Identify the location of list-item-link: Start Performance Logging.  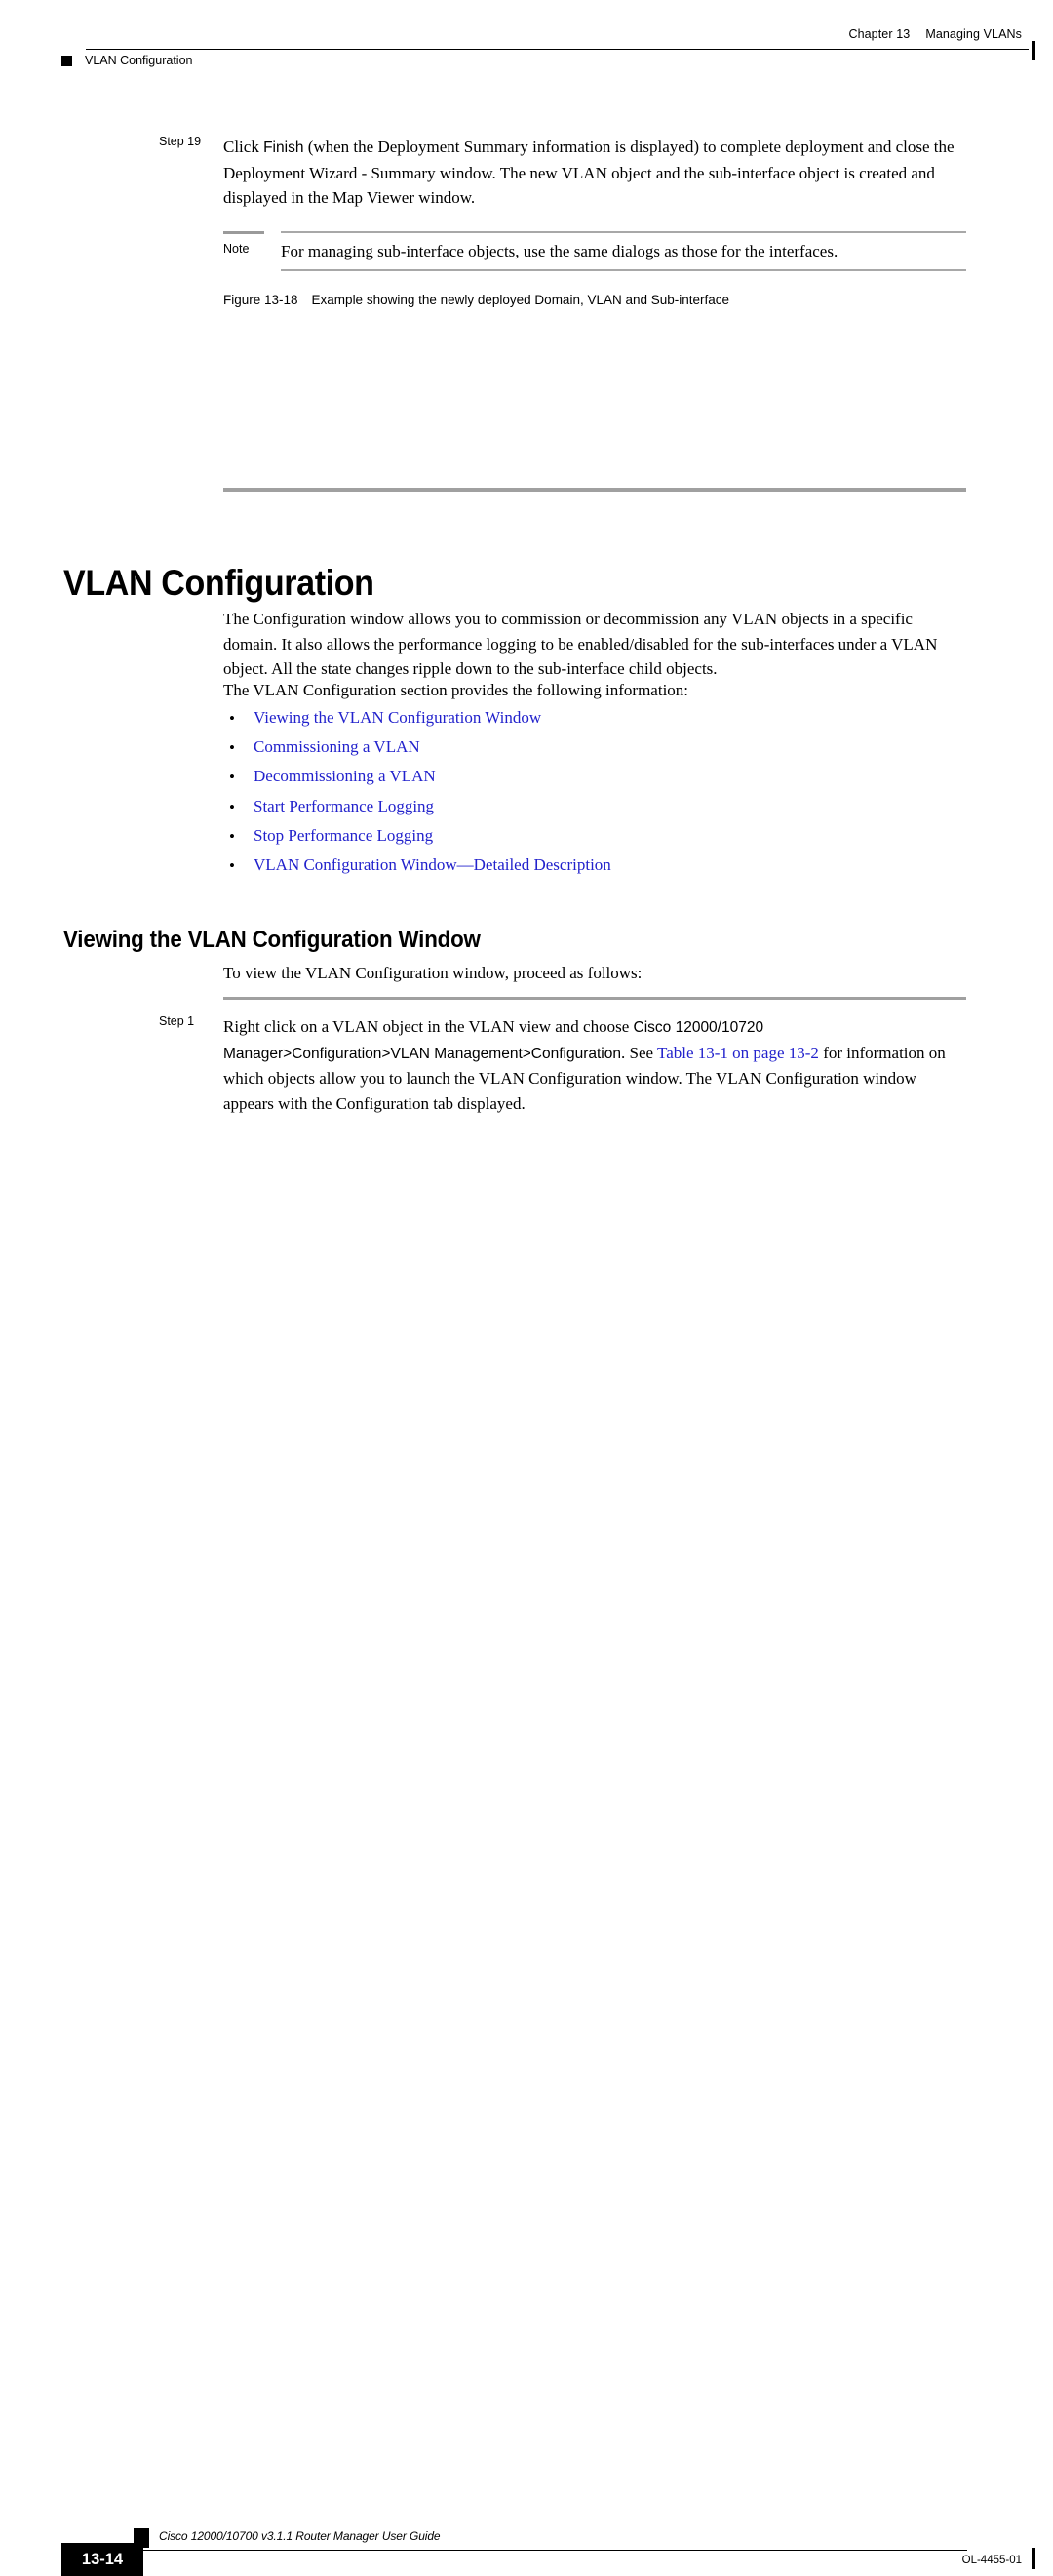
(344, 806).